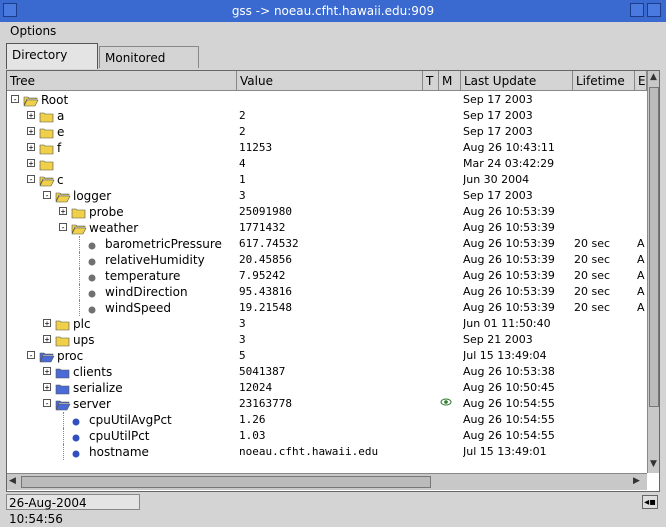 The height and width of the screenshot is (527, 666). What do you see at coordinates (138, 308) in the screenshot?
I see `tree-node-label: windSpeed` at bounding box center [138, 308].